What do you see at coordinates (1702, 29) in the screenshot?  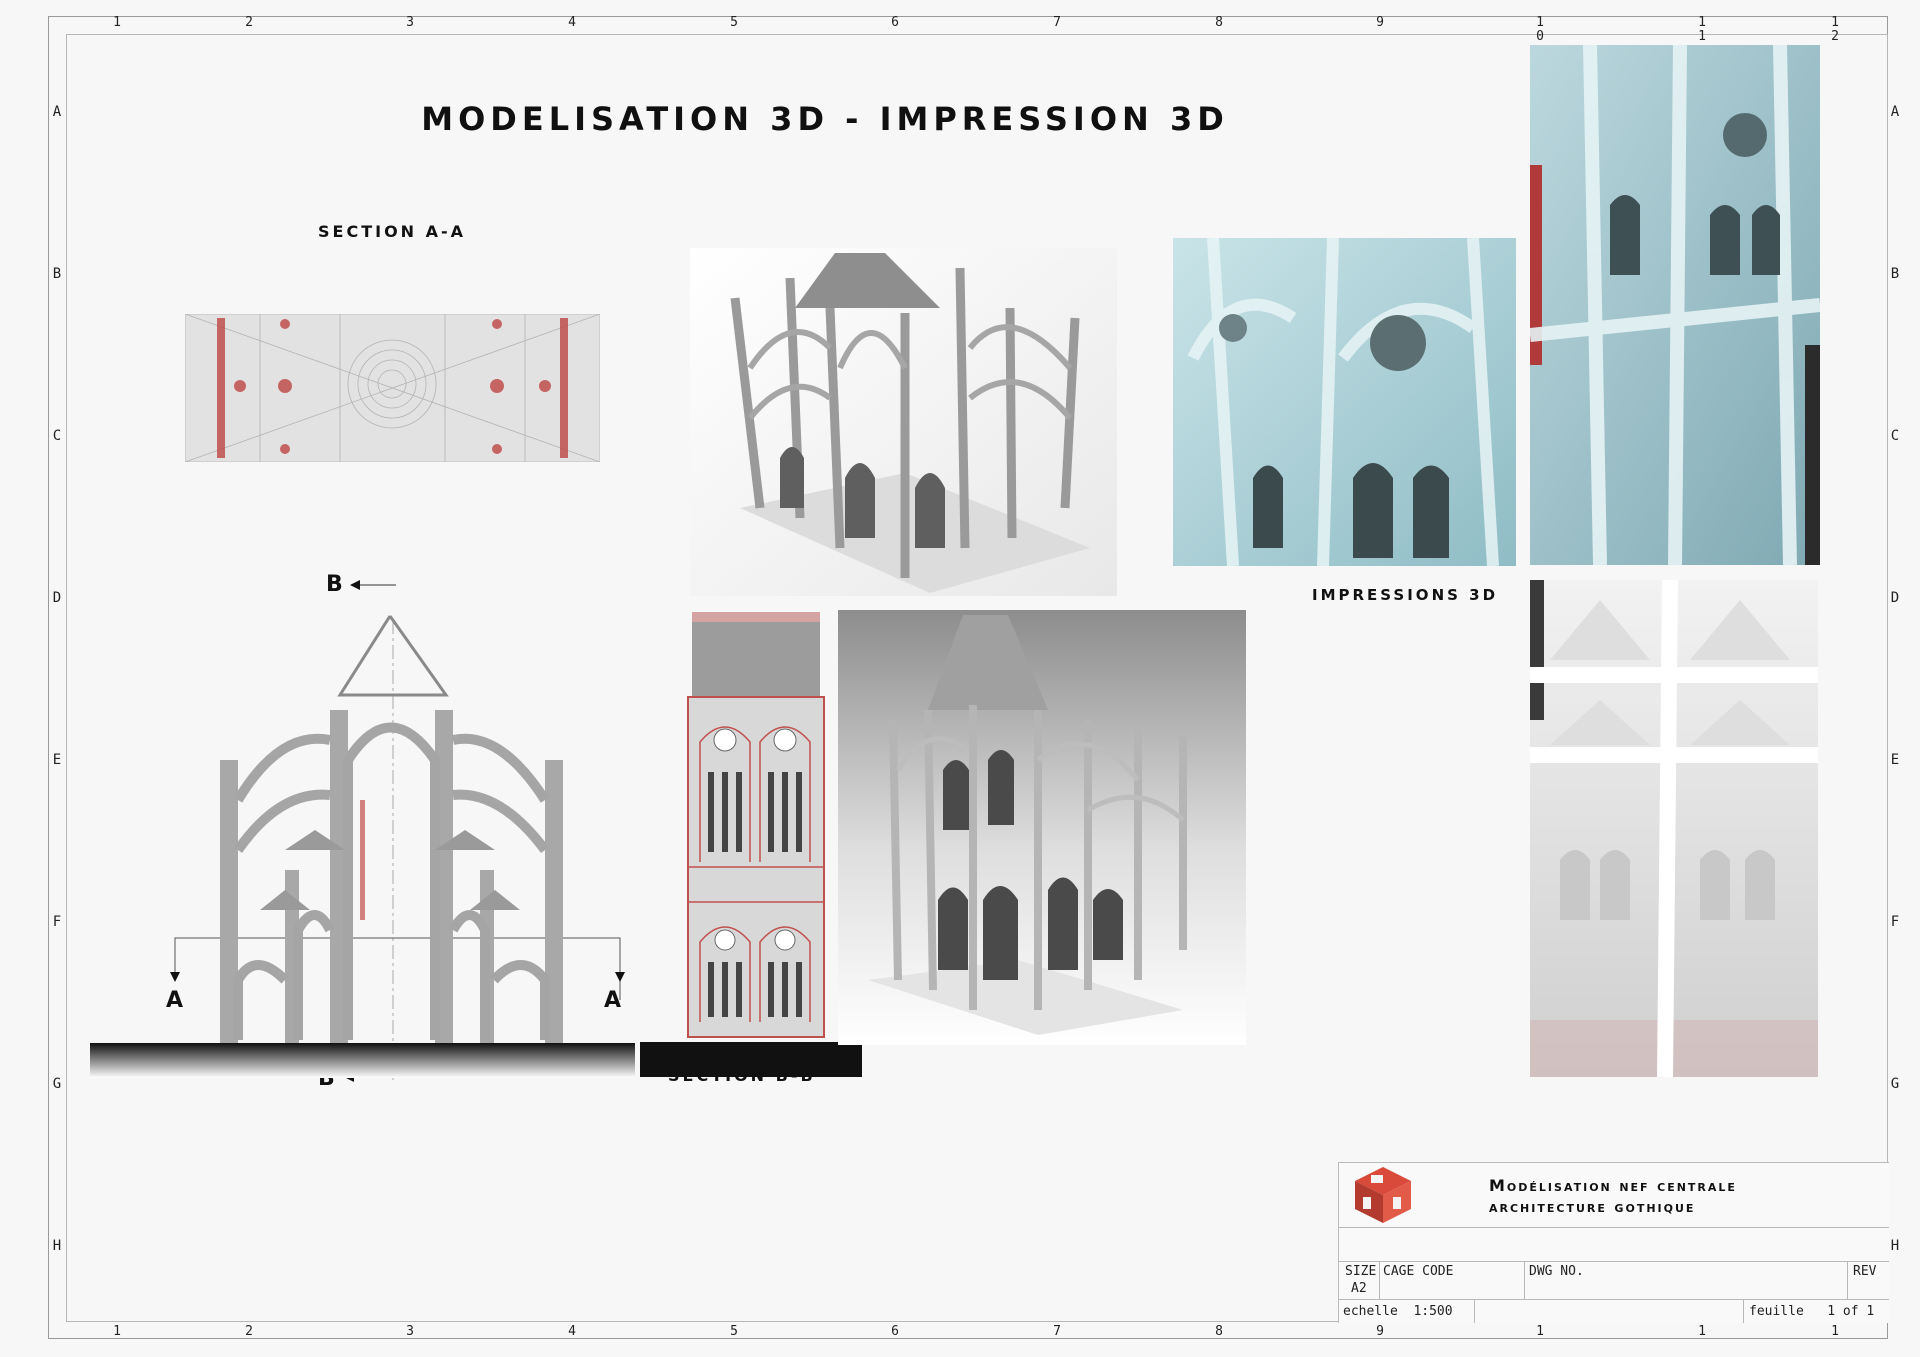 I see `zone-col-11: 11` at bounding box center [1702, 29].